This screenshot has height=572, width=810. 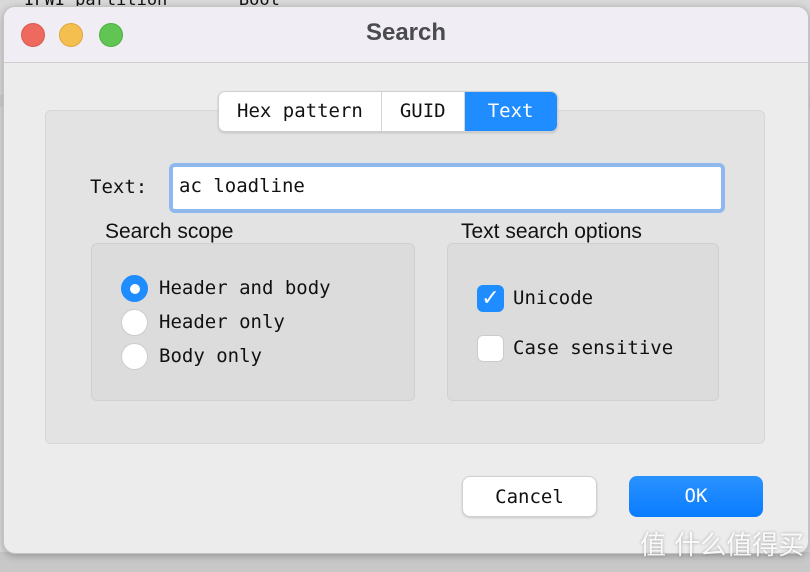 I want to click on tab-hex-pattern: Hex pattern, so click(x=300, y=111).